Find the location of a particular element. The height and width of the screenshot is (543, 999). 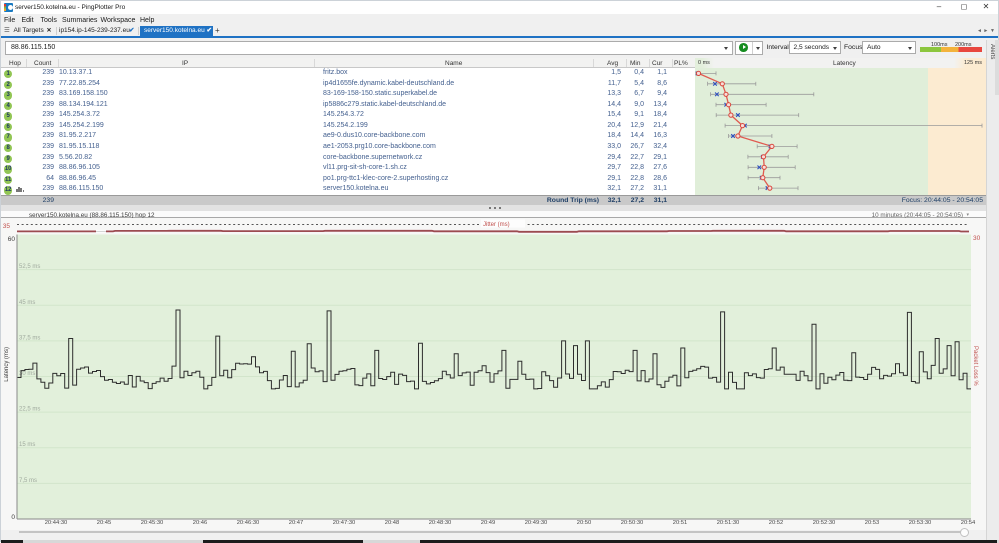

svg-text: 37,5 ms is located at coordinates (29, 338).